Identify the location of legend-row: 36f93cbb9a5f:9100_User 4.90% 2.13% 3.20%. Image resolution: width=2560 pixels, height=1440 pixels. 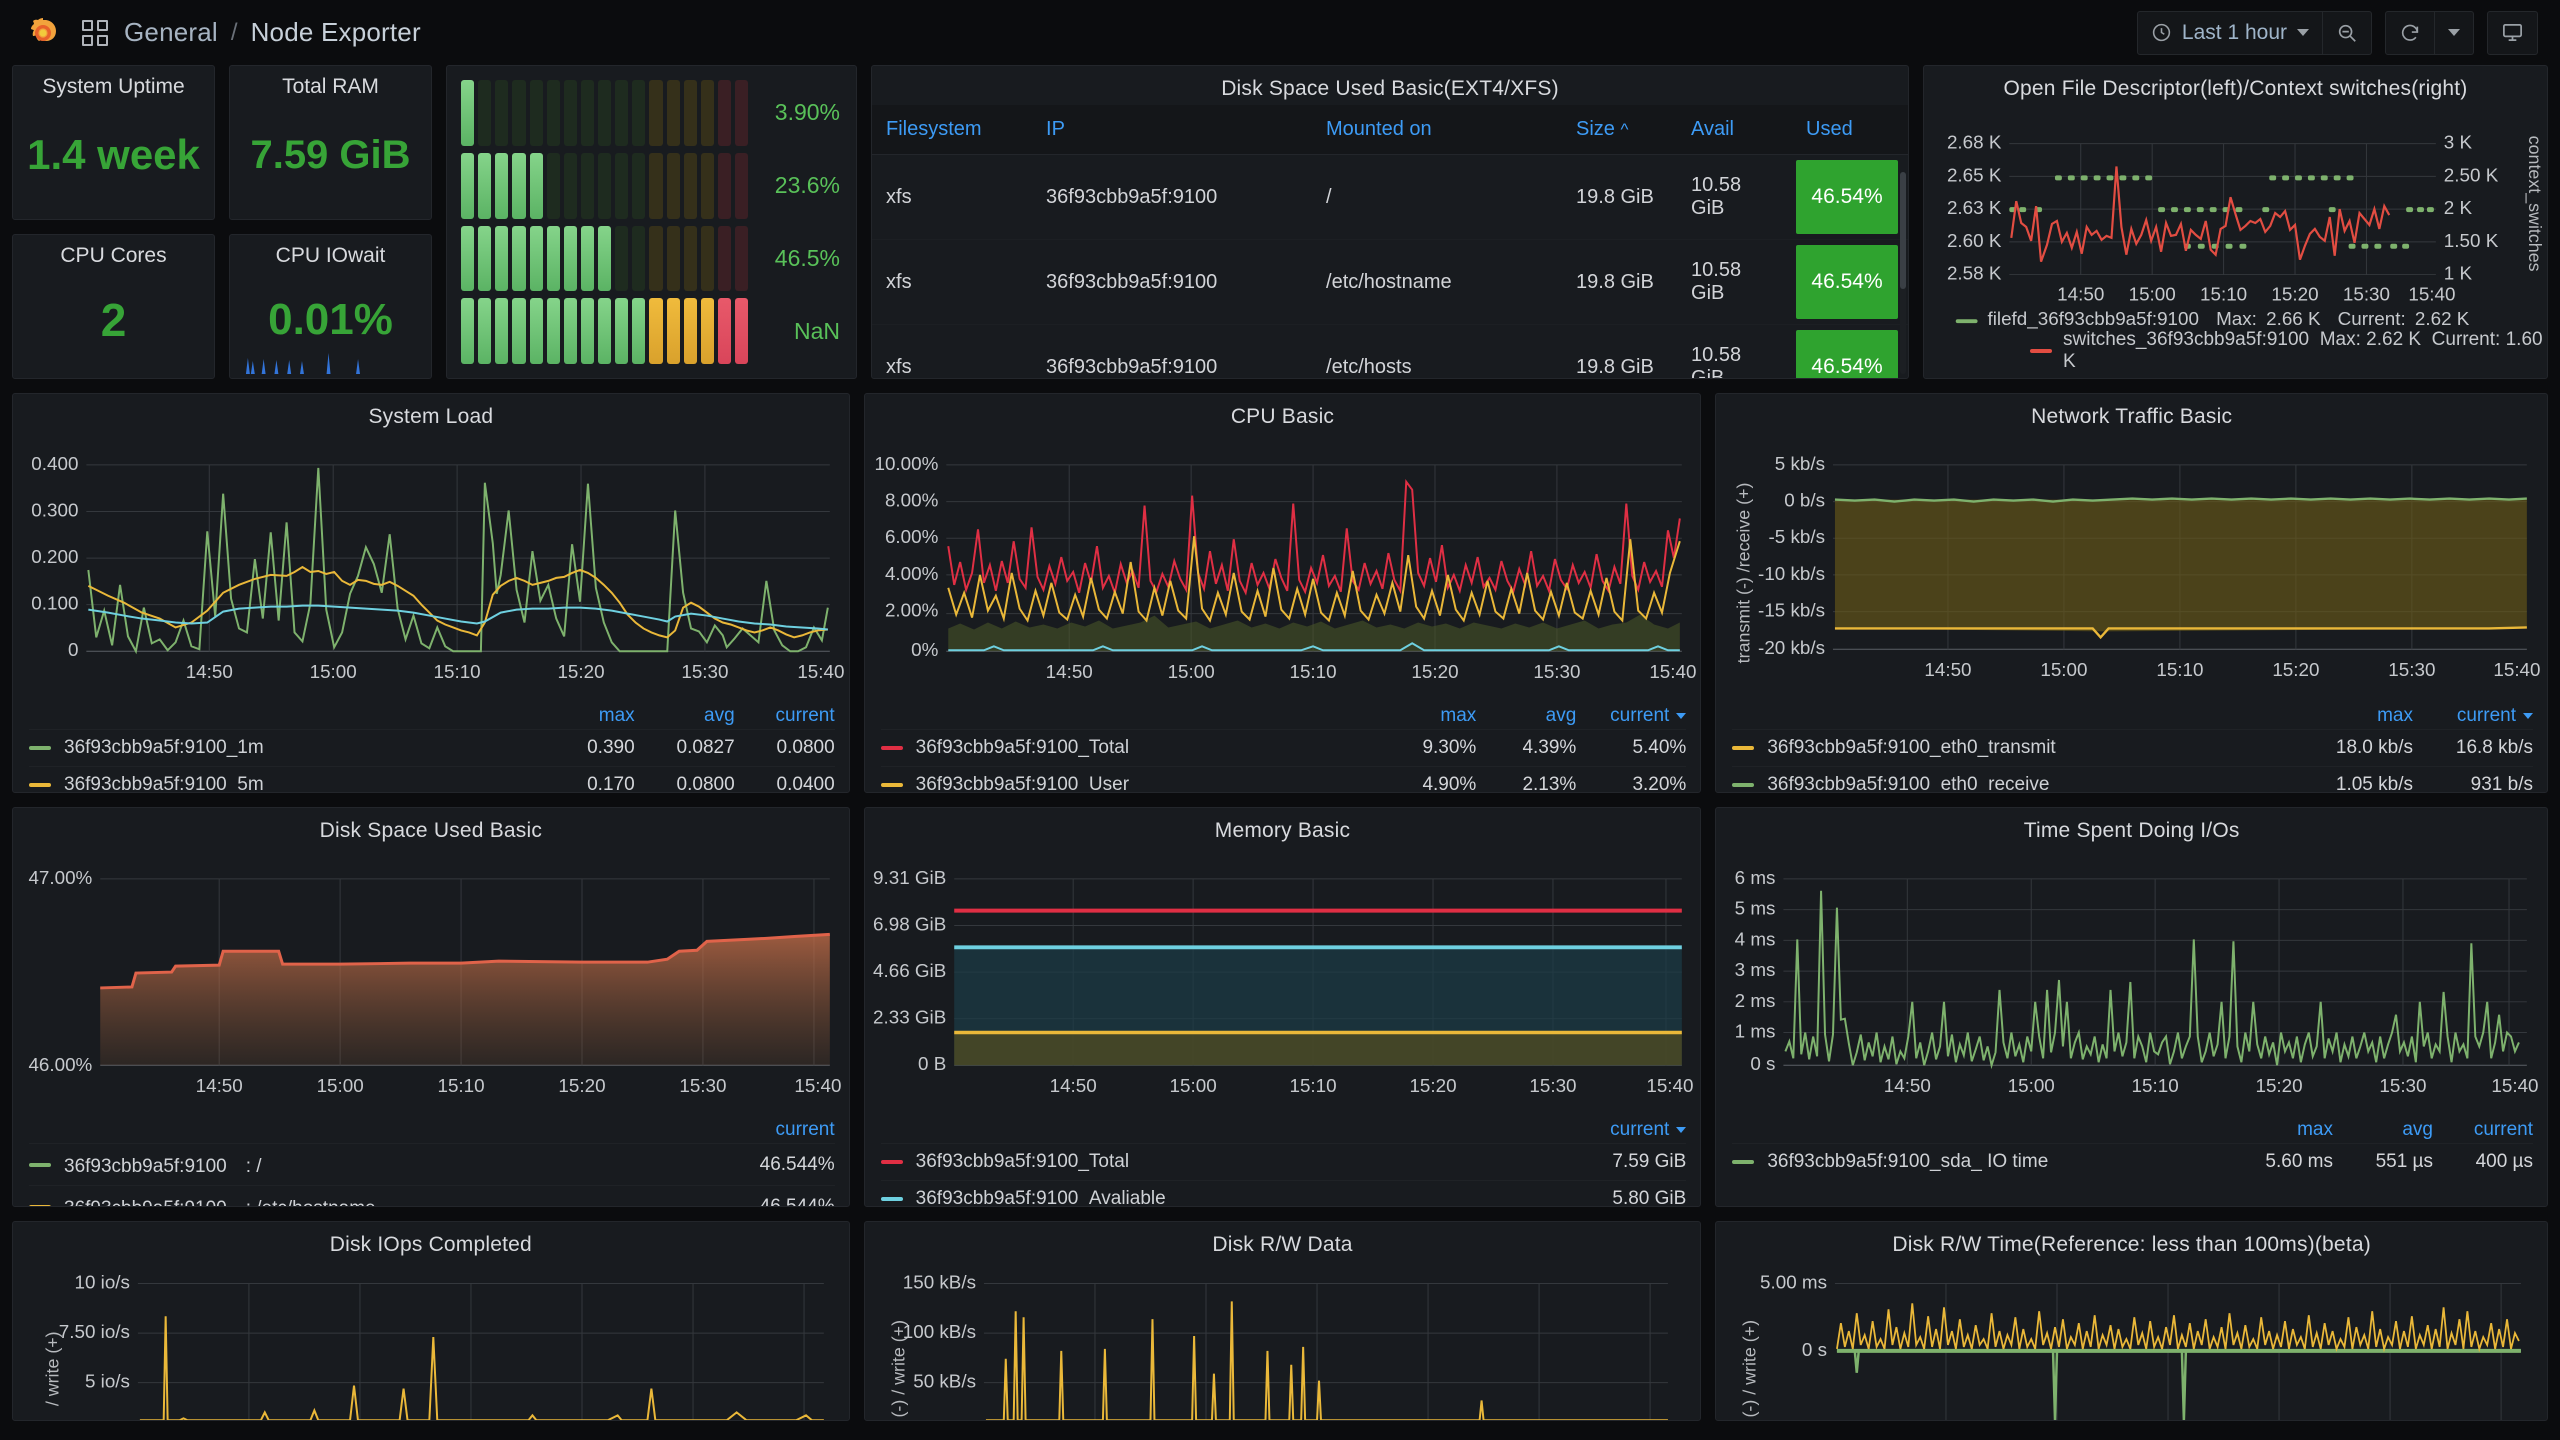
(1283, 779).